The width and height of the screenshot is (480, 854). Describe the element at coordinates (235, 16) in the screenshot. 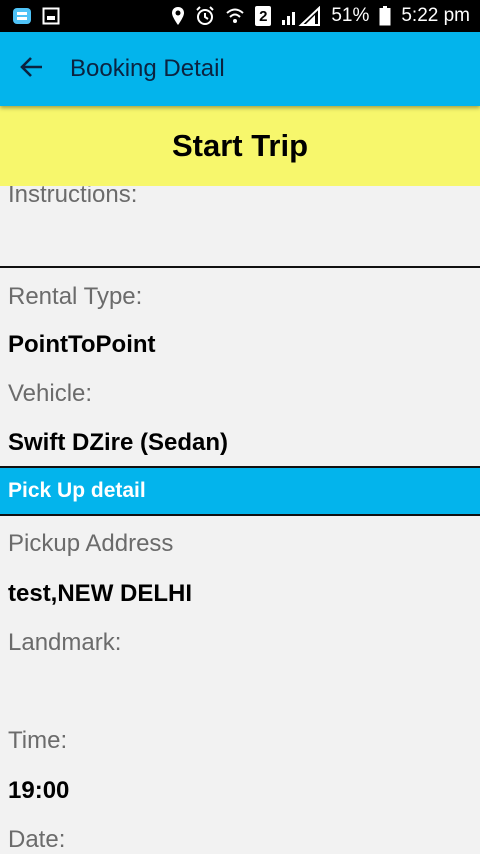

I see `wifi-icon` at that location.